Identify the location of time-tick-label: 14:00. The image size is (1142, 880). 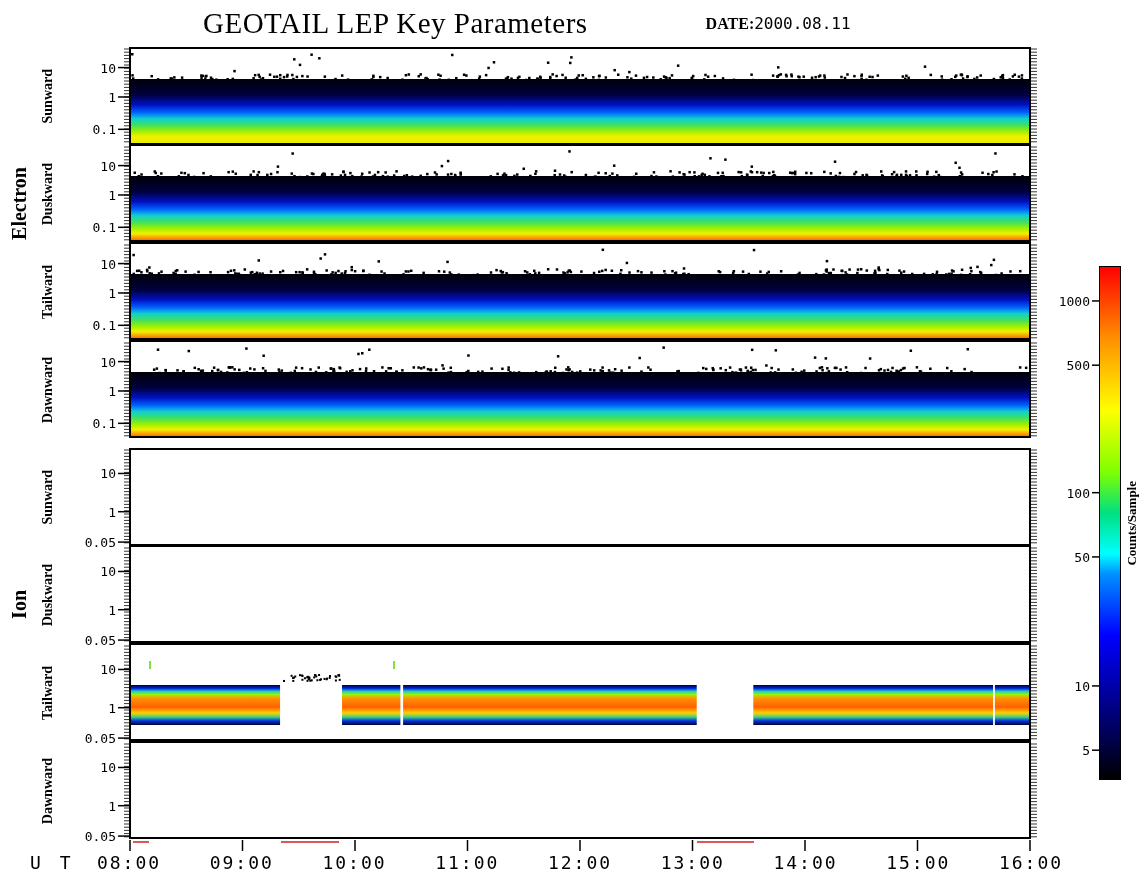
(805, 862).